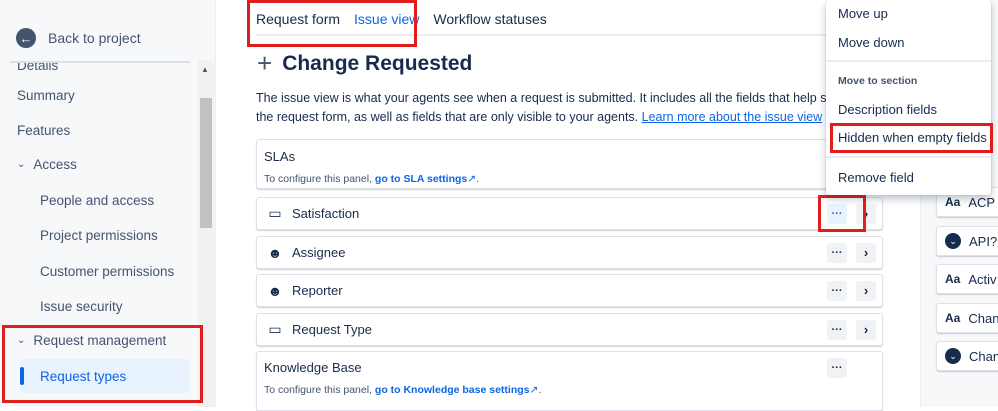  Describe the element at coordinates (107, 271) in the screenshot. I see `nav-label: Customer permissions` at that location.